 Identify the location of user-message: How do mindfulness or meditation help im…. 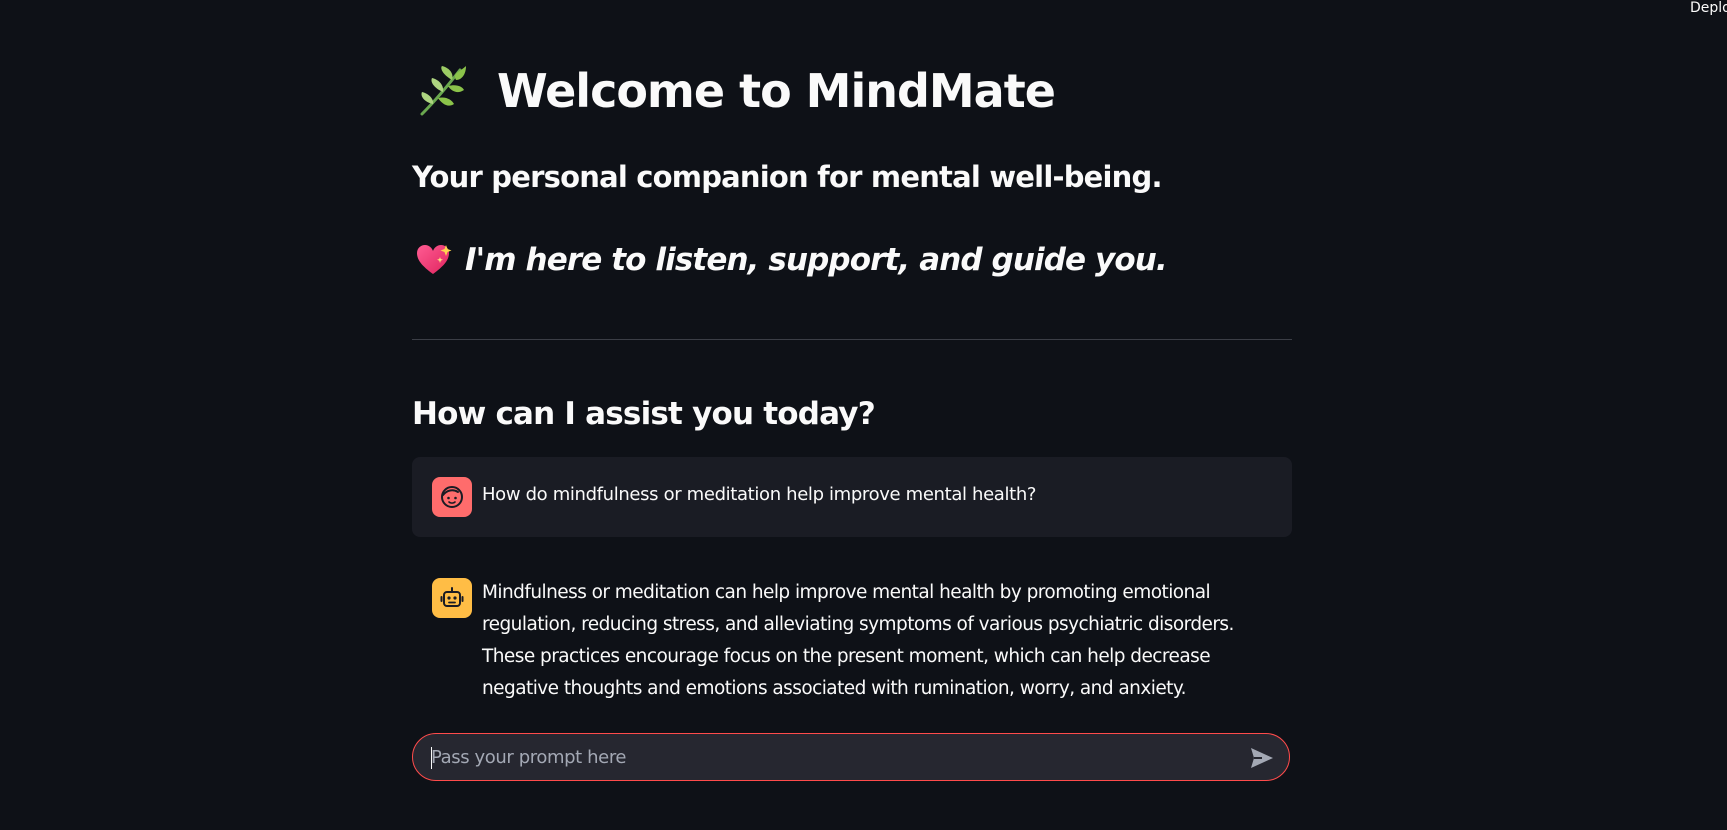
(852, 497).